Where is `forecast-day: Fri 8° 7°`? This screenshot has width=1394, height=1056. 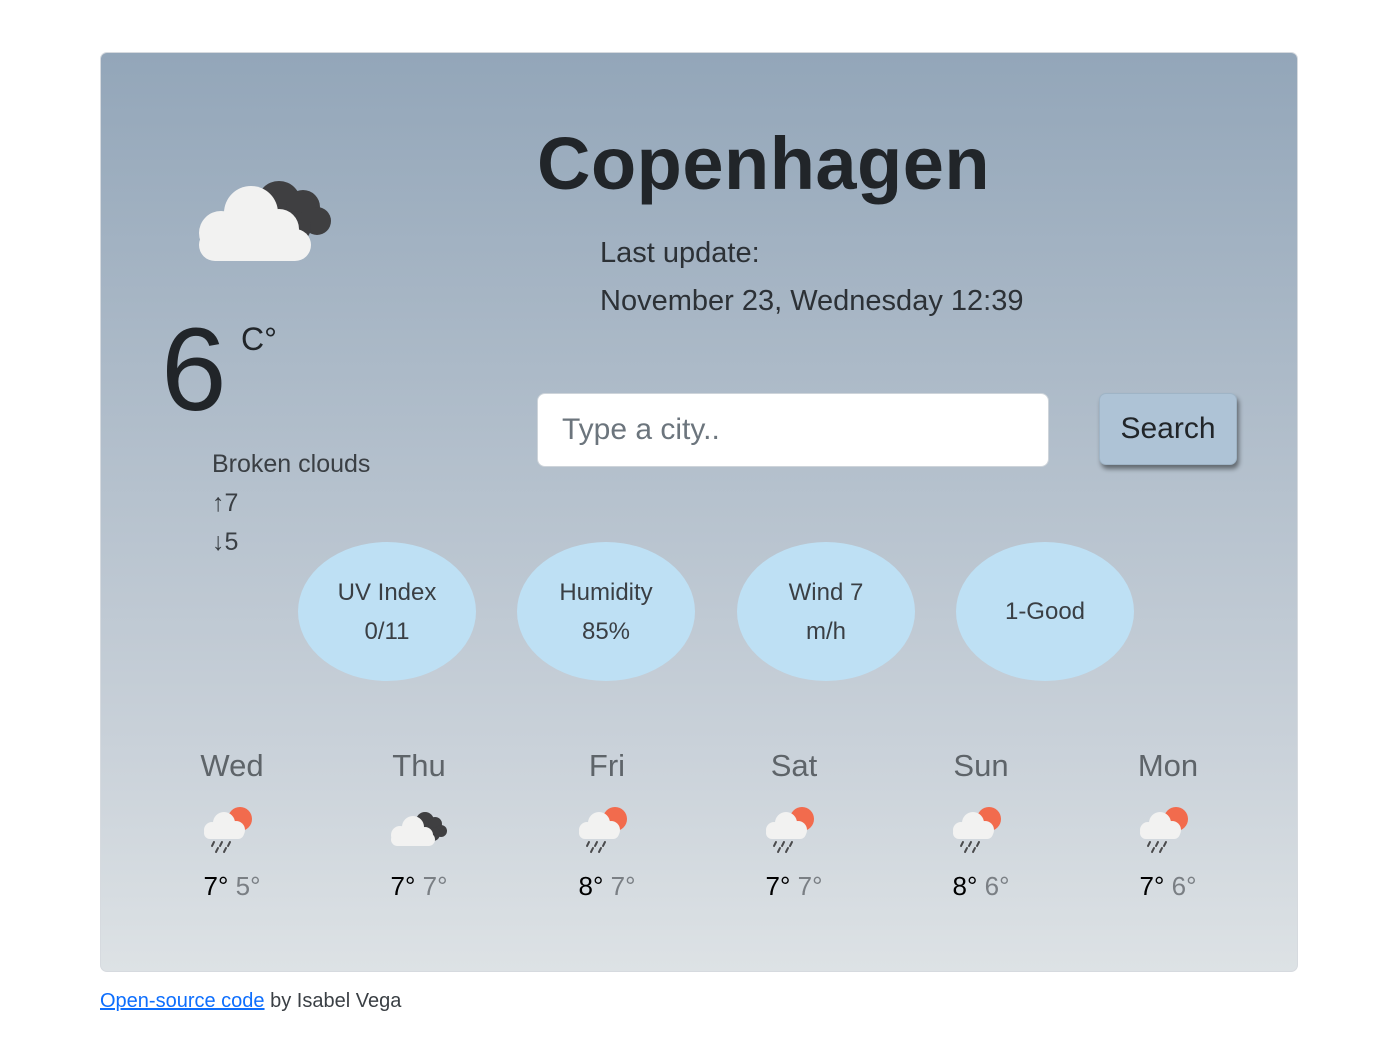 forecast-day: Fri 8° 7° is located at coordinates (607, 822).